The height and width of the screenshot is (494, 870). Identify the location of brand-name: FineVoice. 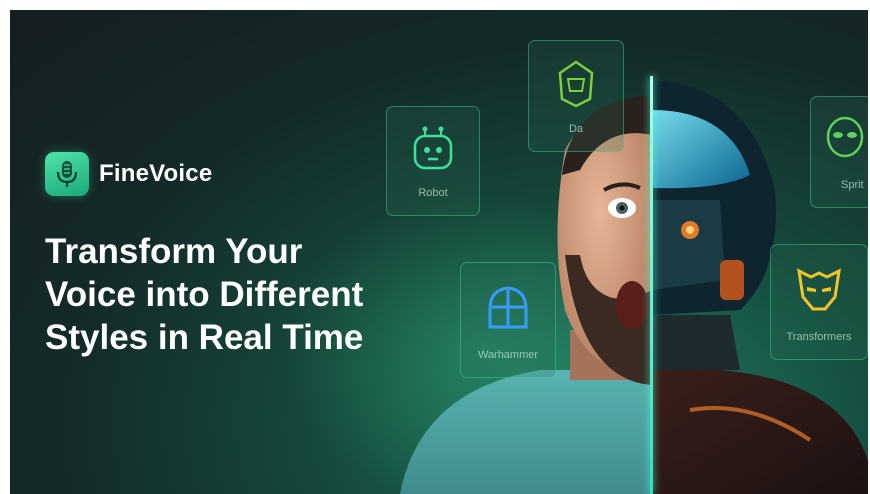
(156, 173).